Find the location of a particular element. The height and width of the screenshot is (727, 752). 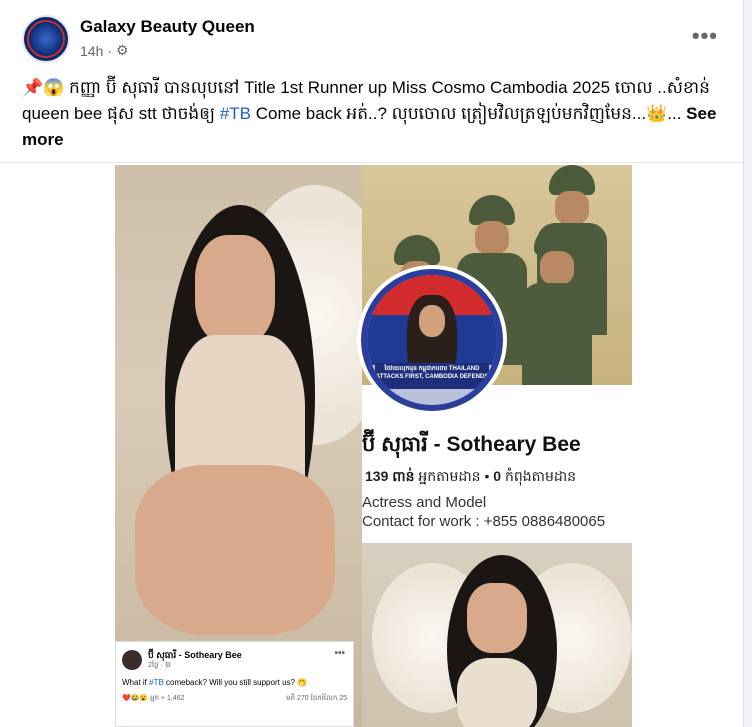

page-name: Galaxy Beauty Queen is located at coordinates (167, 27).